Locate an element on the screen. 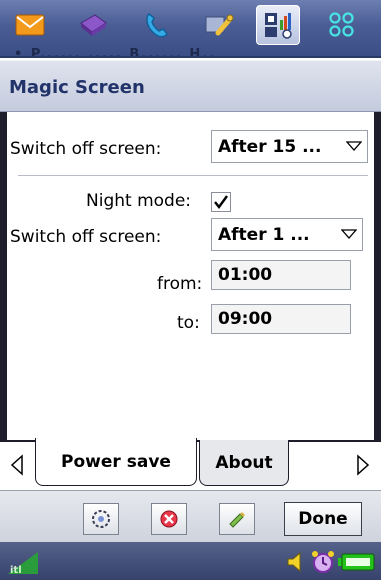 The image size is (381, 580). grid-menu-icon is located at coordinates (342, 25).